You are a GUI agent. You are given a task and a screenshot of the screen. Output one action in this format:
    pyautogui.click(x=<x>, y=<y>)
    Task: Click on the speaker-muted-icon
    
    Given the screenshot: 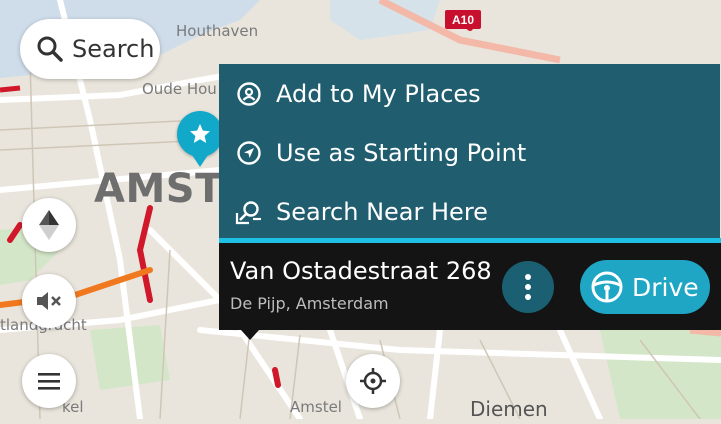 What is the action you would take?
    pyautogui.click(x=49, y=301)
    